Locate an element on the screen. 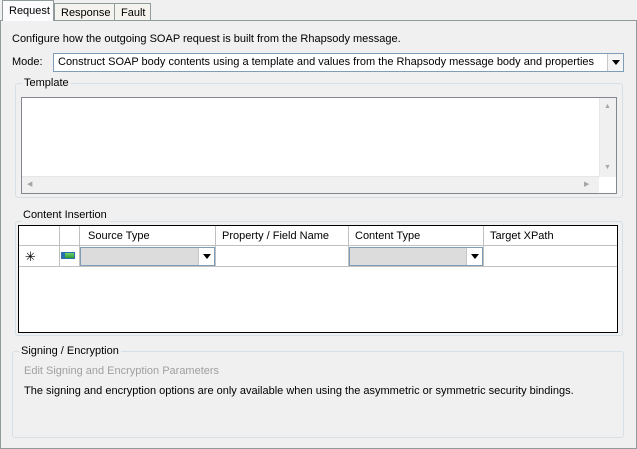 The image size is (637, 449). source-type-select is located at coordinates (147, 256).